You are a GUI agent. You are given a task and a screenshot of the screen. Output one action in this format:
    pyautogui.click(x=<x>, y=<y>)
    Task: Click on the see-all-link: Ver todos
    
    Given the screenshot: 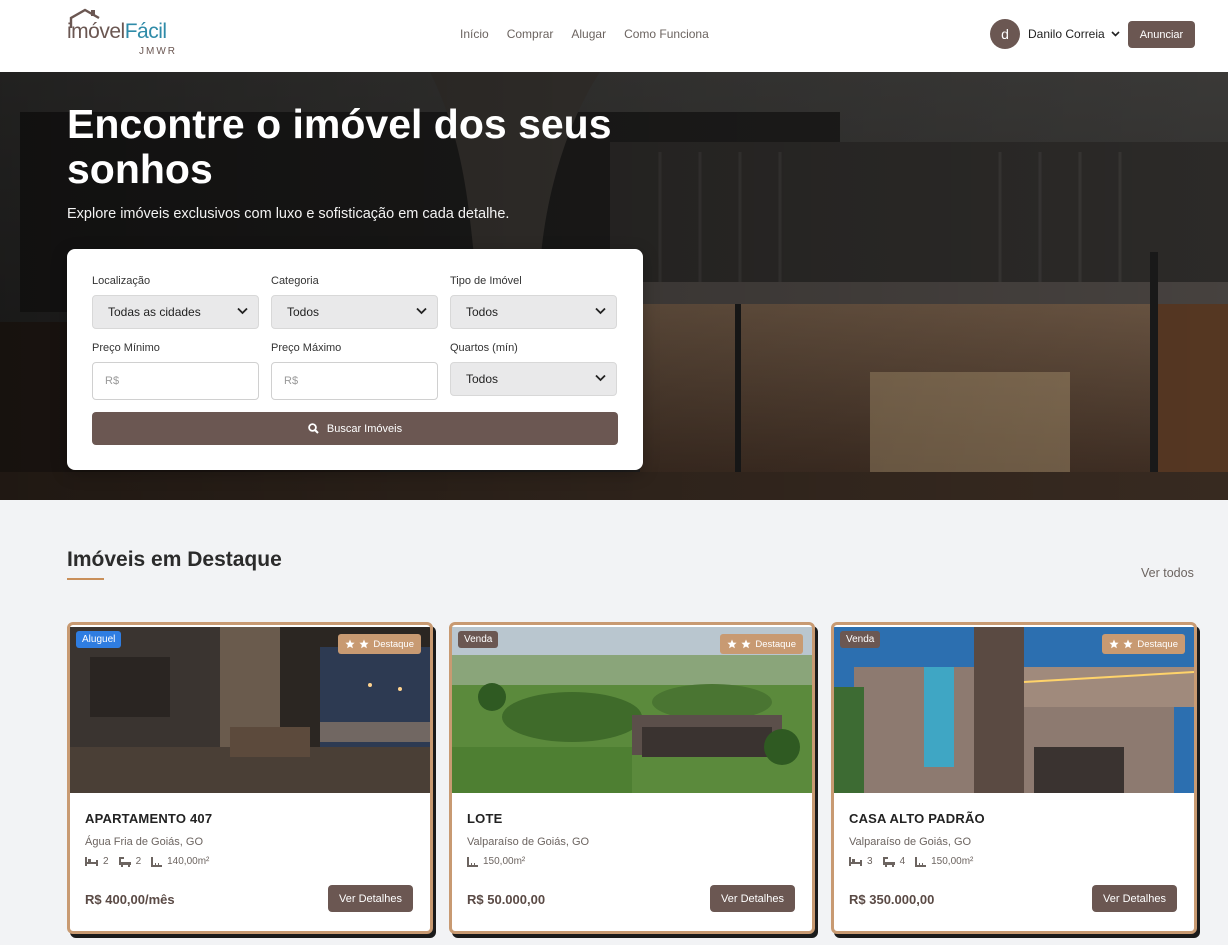 What is the action you would take?
    pyautogui.click(x=1167, y=573)
    